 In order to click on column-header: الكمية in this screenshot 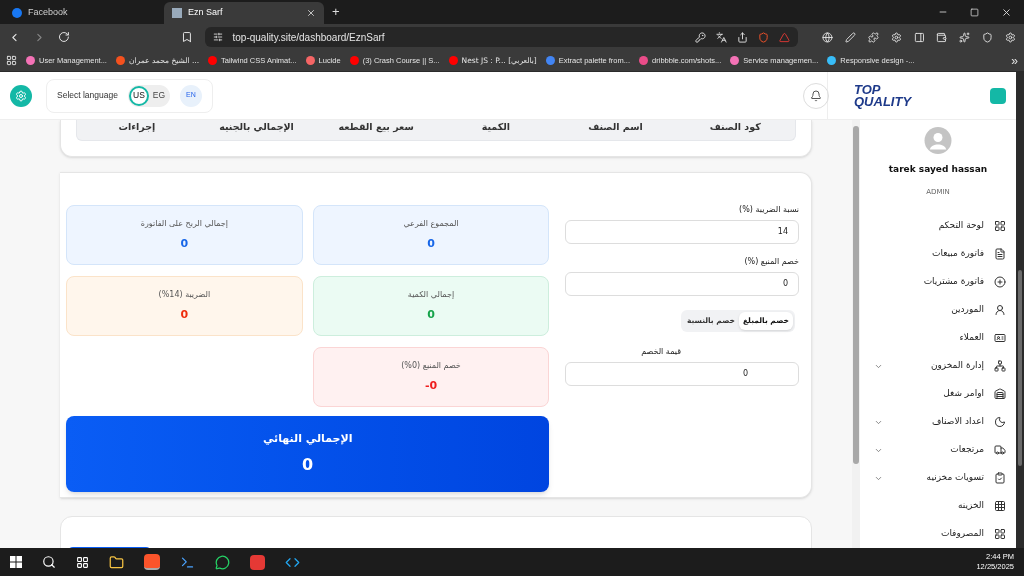, I will do `click(495, 127)`.